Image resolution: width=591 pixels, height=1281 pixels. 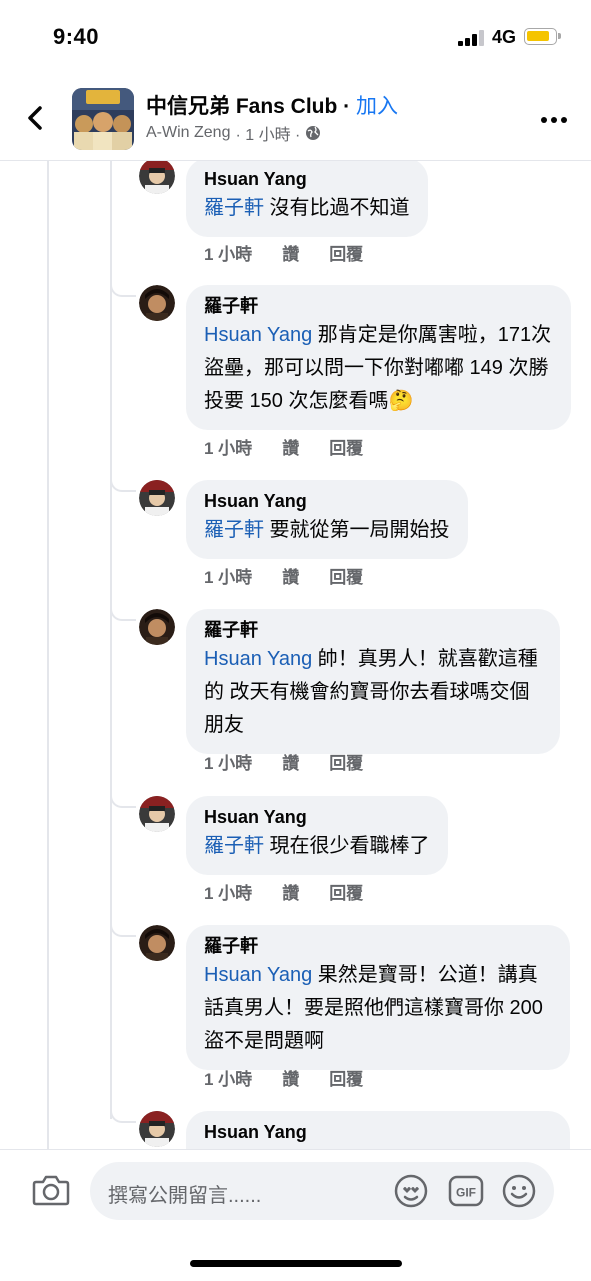 What do you see at coordinates (411, 1191) in the screenshot?
I see `sticker-icon` at bounding box center [411, 1191].